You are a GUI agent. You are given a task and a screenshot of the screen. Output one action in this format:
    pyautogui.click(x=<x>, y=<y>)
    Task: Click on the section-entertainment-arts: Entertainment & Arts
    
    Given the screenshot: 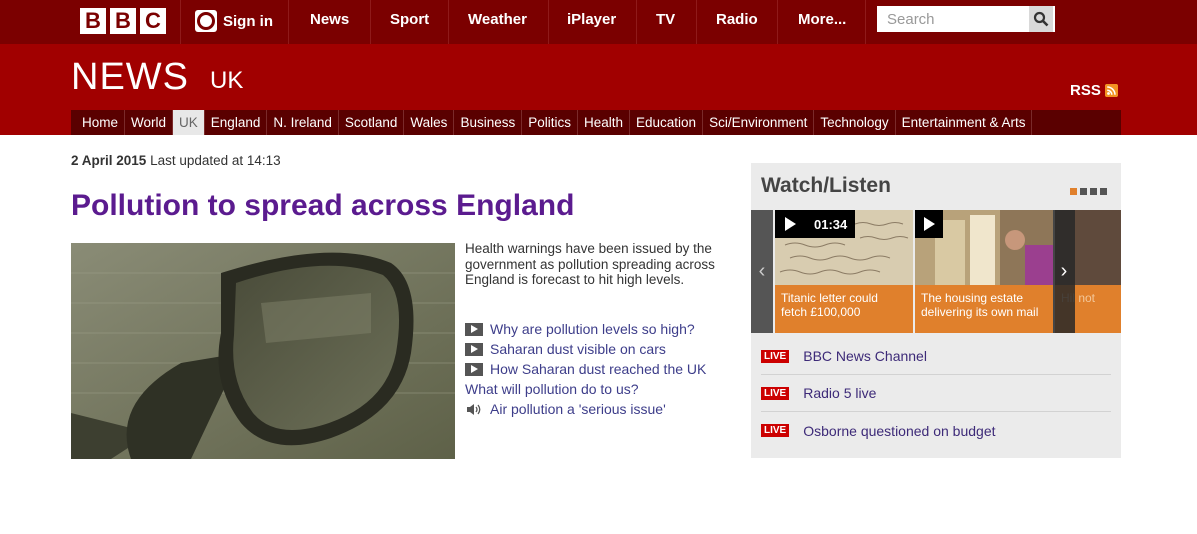 What is the action you would take?
    pyautogui.click(x=964, y=122)
    